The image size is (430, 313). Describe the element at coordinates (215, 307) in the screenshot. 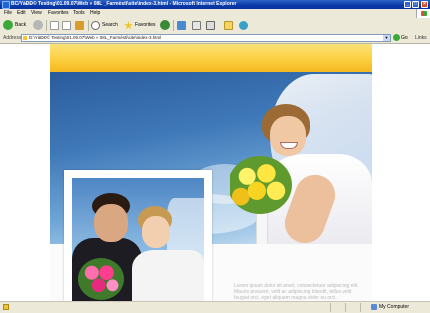

I see `status-bar: My Computer` at that location.